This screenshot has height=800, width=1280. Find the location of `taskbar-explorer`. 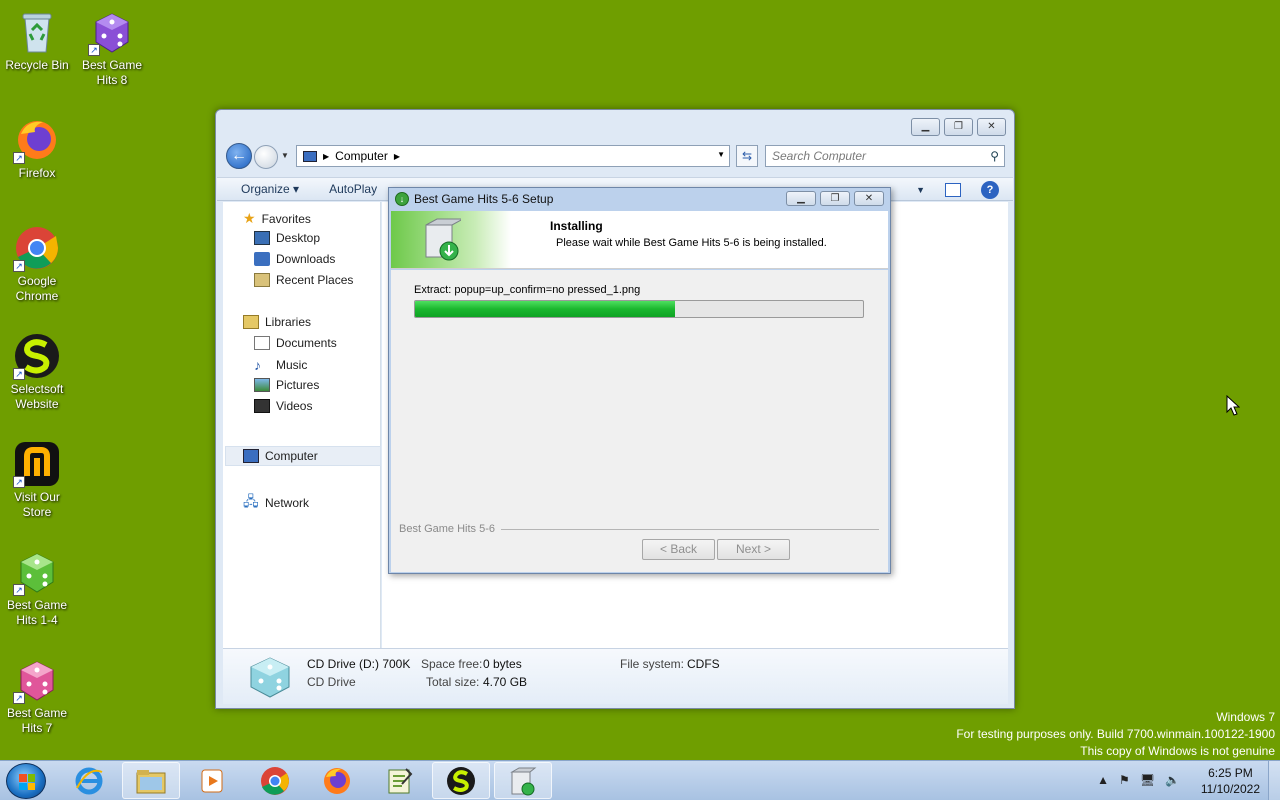

taskbar-explorer is located at coordinates (151, 780).